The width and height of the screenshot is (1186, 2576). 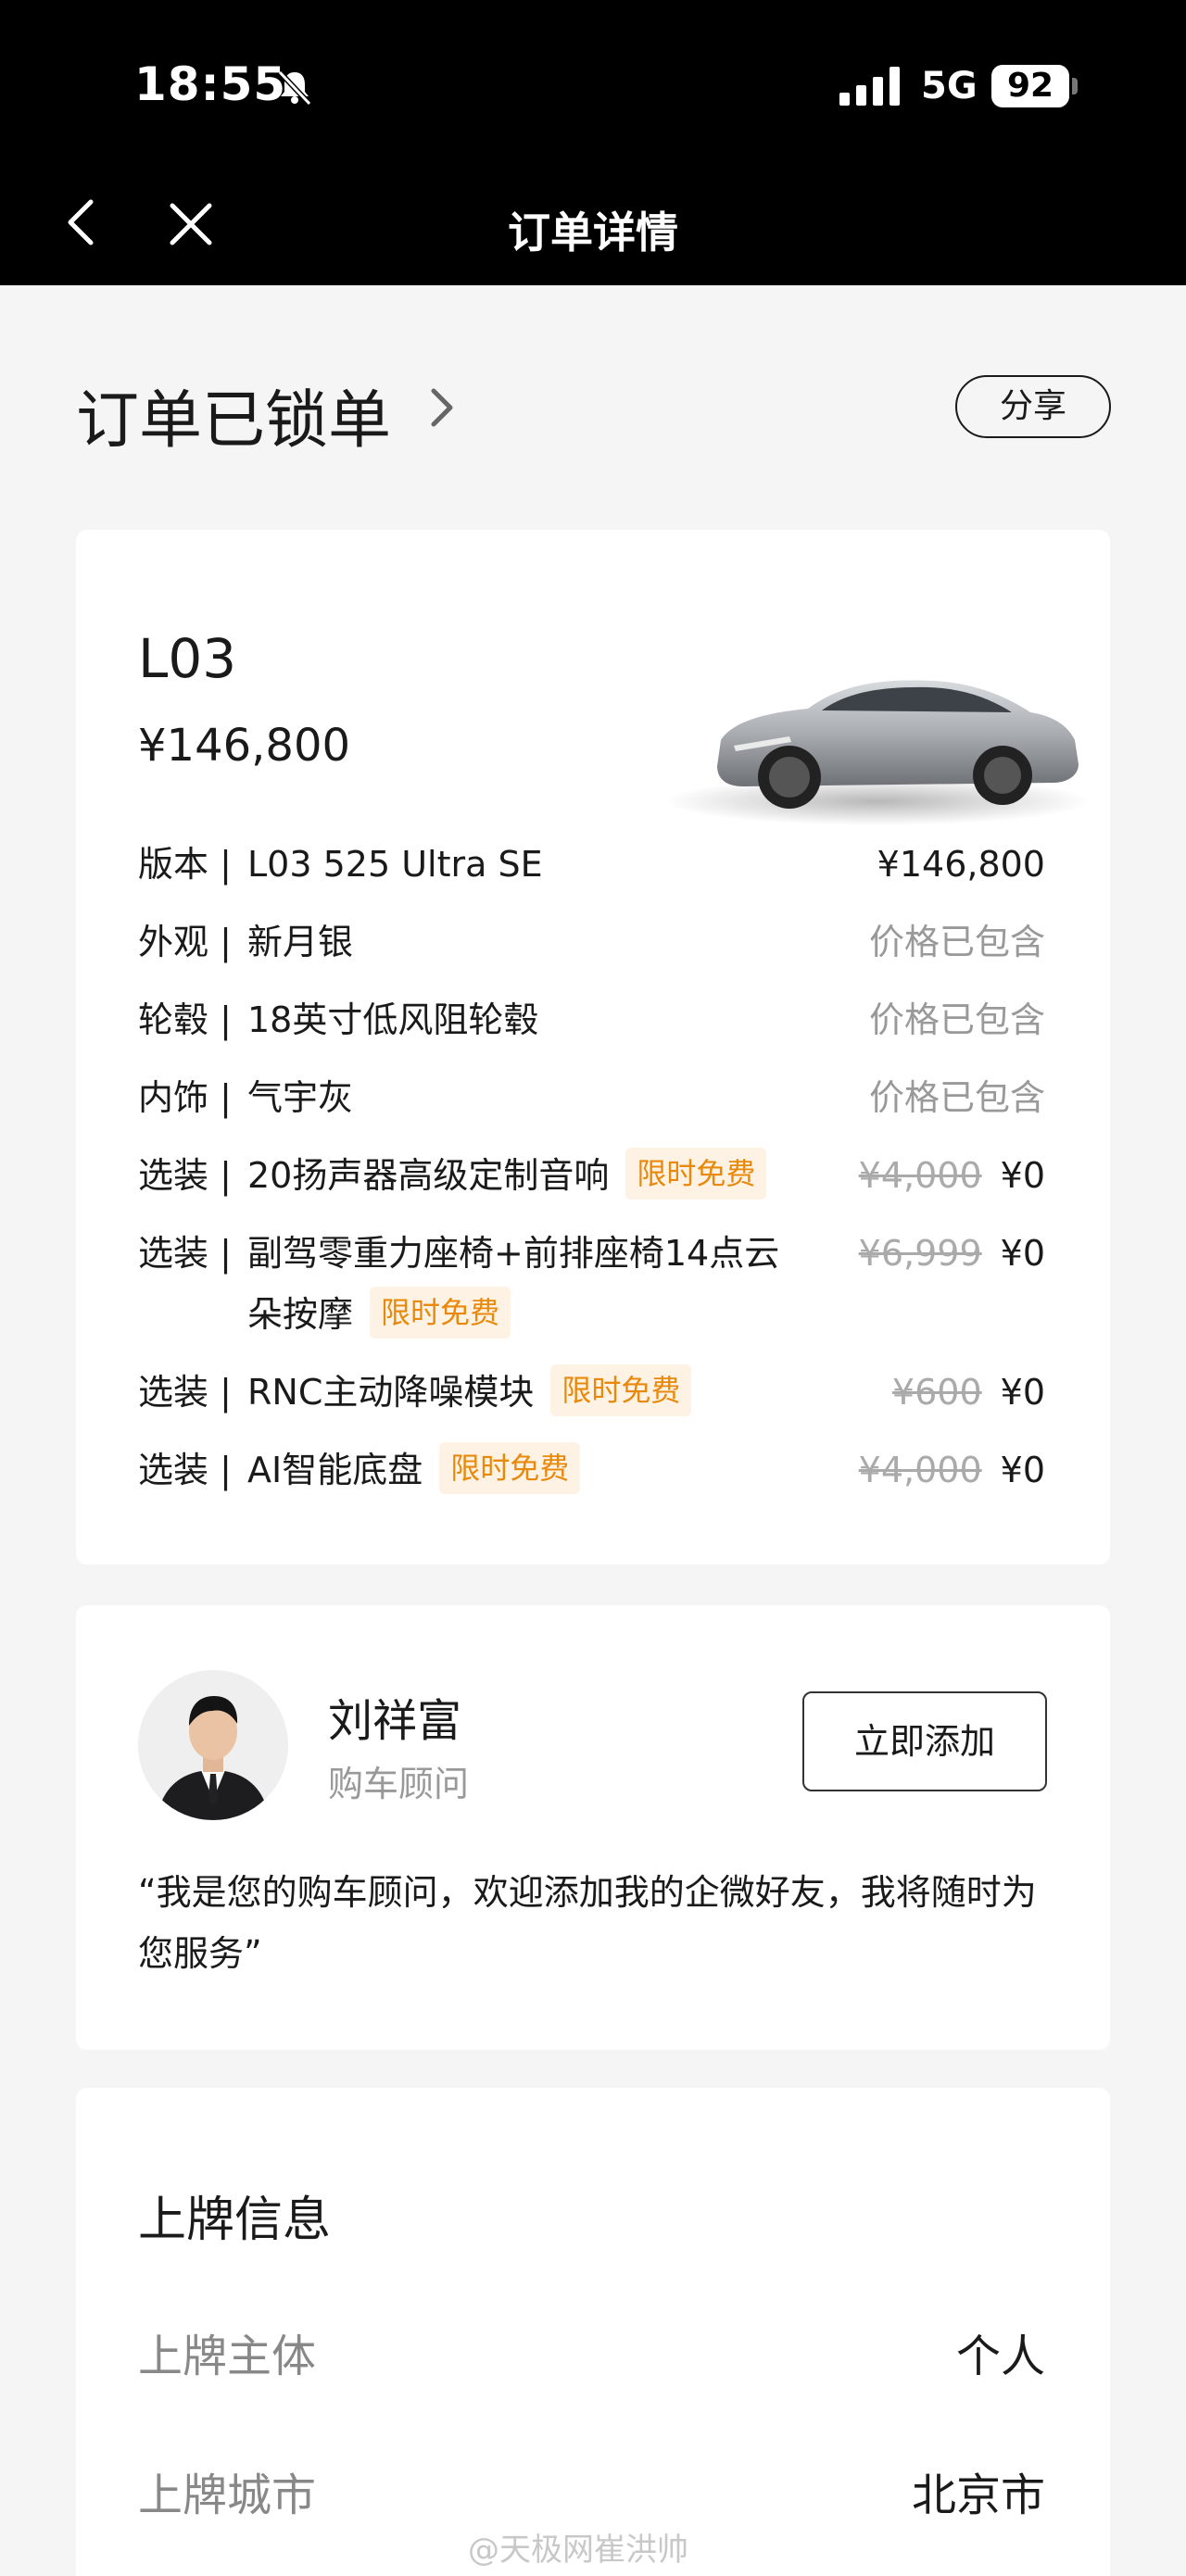 I want to click on config-item-name: AI智能底盘 限时免费, so click(x=530, y=1470).